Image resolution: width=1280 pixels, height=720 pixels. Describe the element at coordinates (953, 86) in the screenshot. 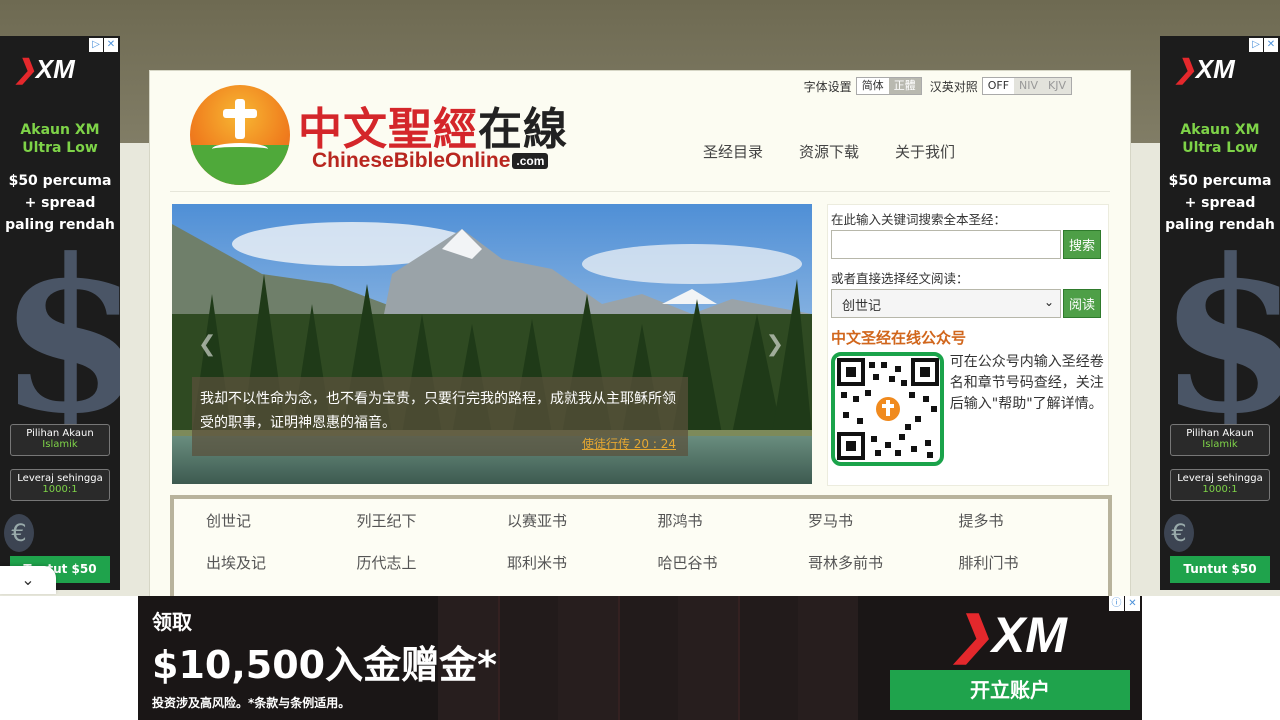

I see `parallel-setting-label: 汉英对照` at that location.